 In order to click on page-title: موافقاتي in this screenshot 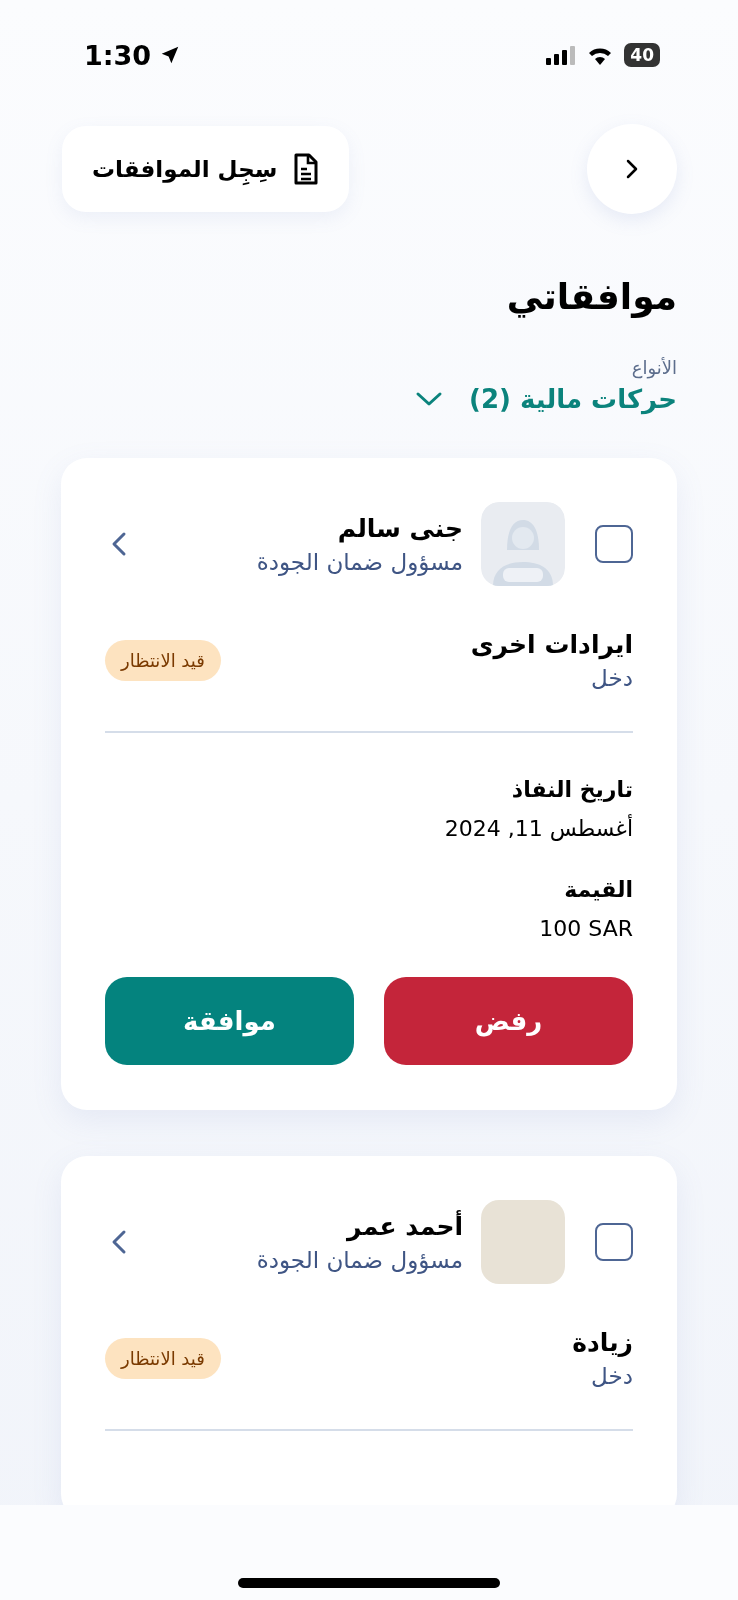, I will do `click(591, 296)`.